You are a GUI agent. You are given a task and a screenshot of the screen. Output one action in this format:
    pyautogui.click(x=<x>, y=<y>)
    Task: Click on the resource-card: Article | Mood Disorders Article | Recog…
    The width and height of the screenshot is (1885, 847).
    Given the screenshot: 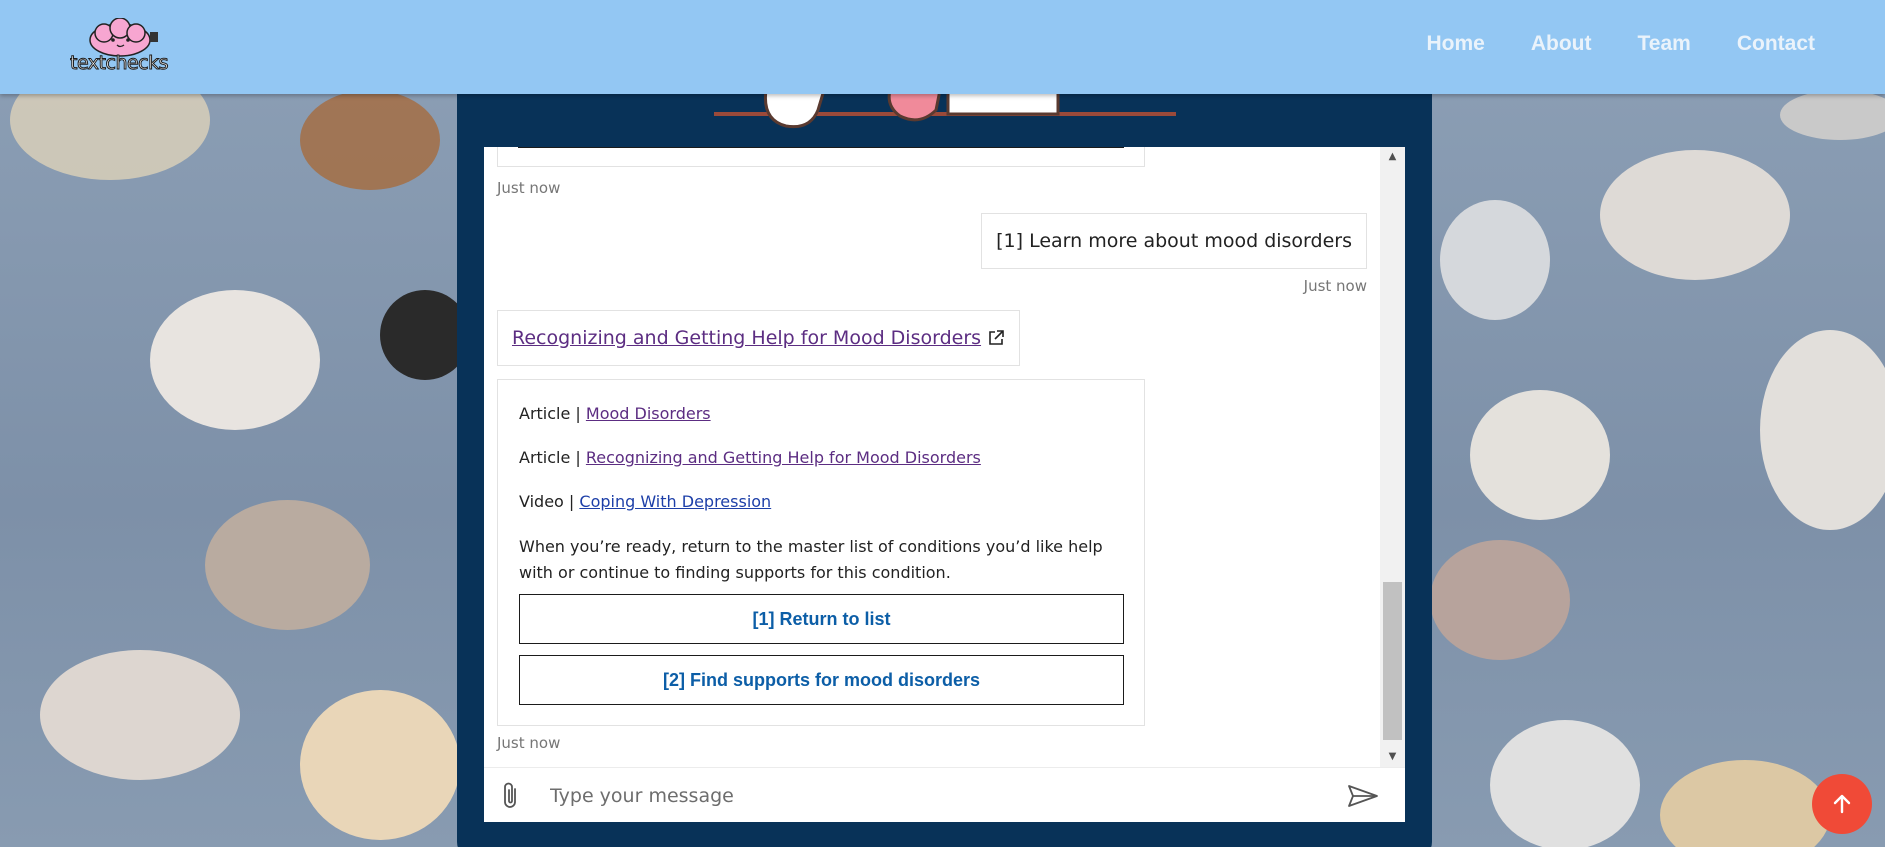 What is the action you would take?
    pyautogui.click(x=821, y=552)
    